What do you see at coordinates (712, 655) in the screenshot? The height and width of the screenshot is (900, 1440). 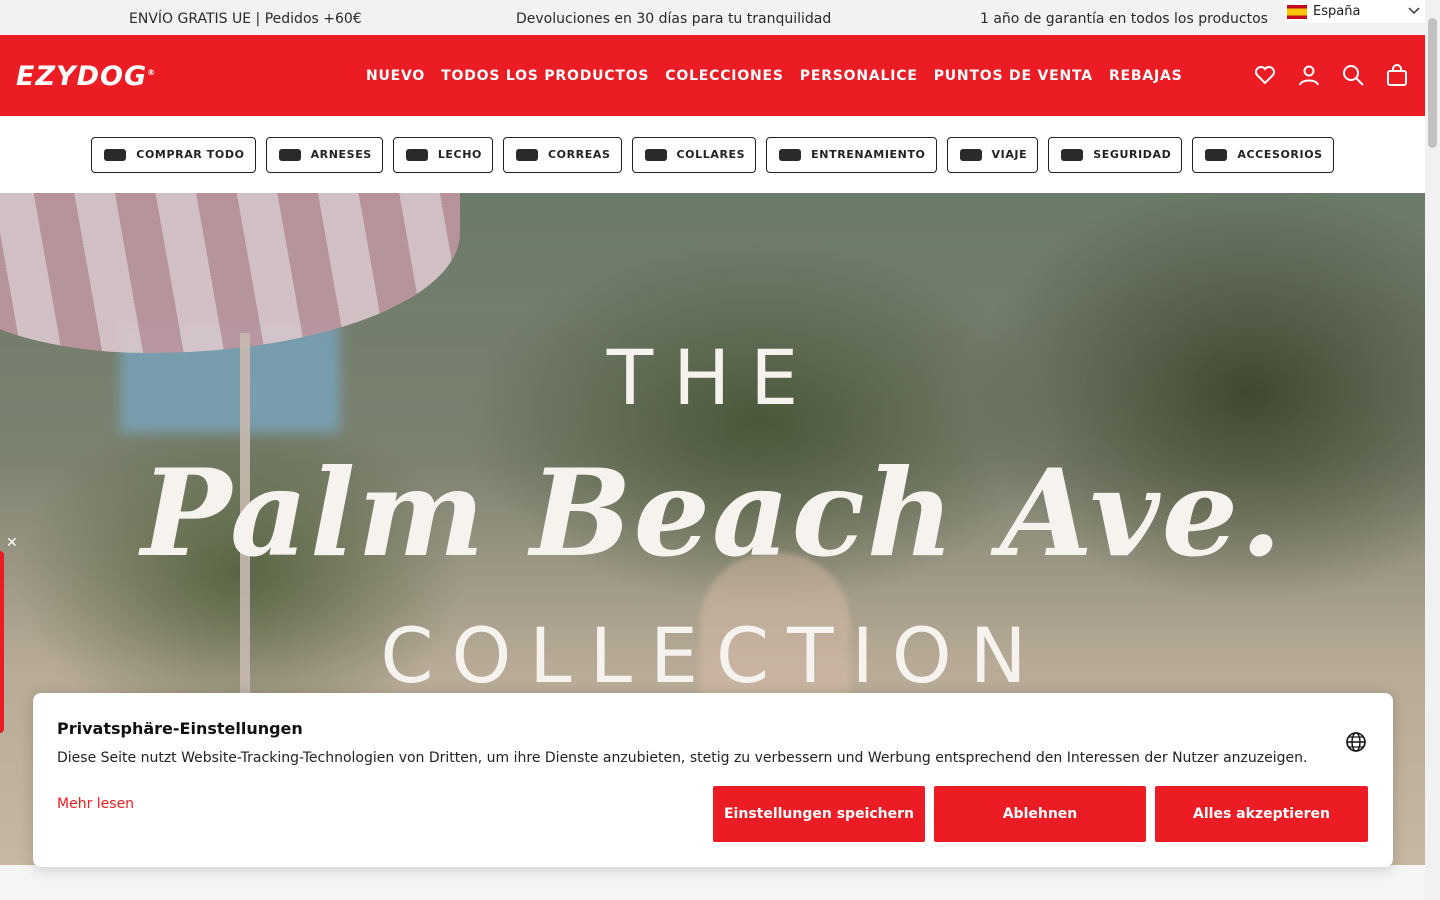 I see `hero-title-collection: COLLECTION` at bounding box center [712, 655].